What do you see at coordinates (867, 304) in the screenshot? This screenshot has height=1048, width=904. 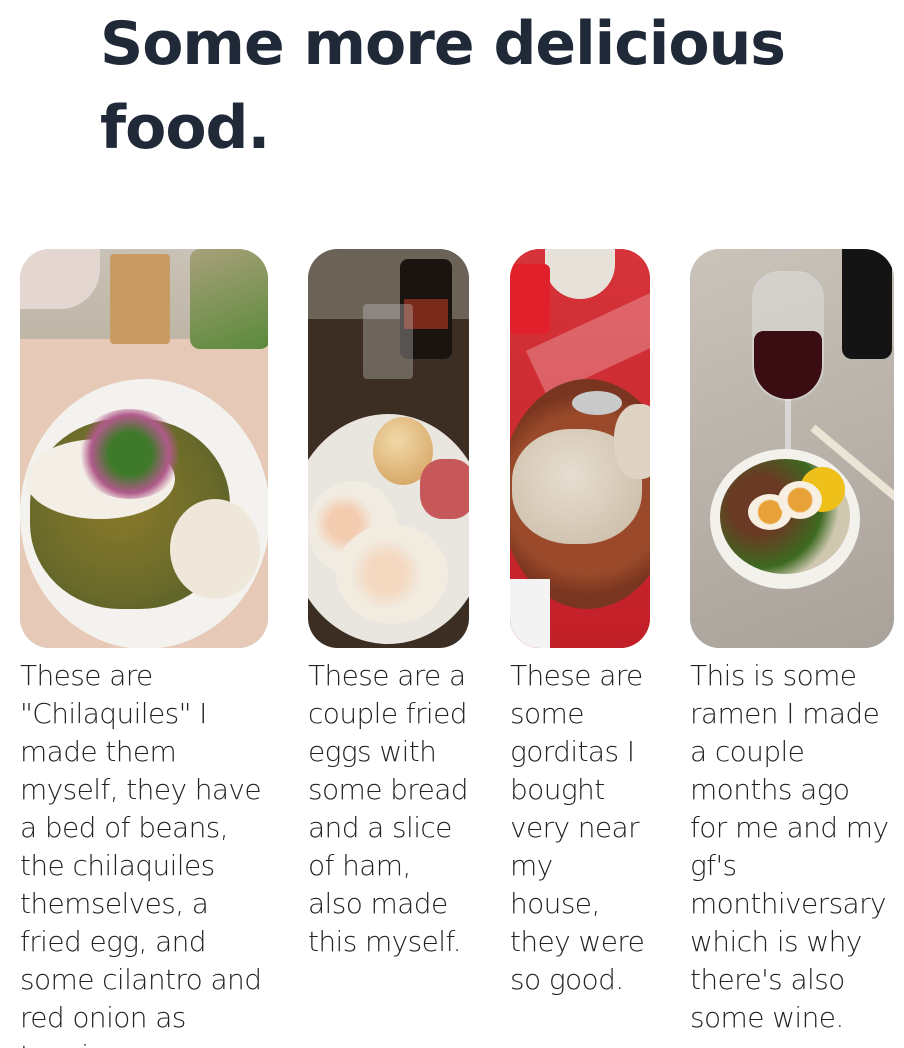 I see `wine-bottle` at bounding box center [867, 304].